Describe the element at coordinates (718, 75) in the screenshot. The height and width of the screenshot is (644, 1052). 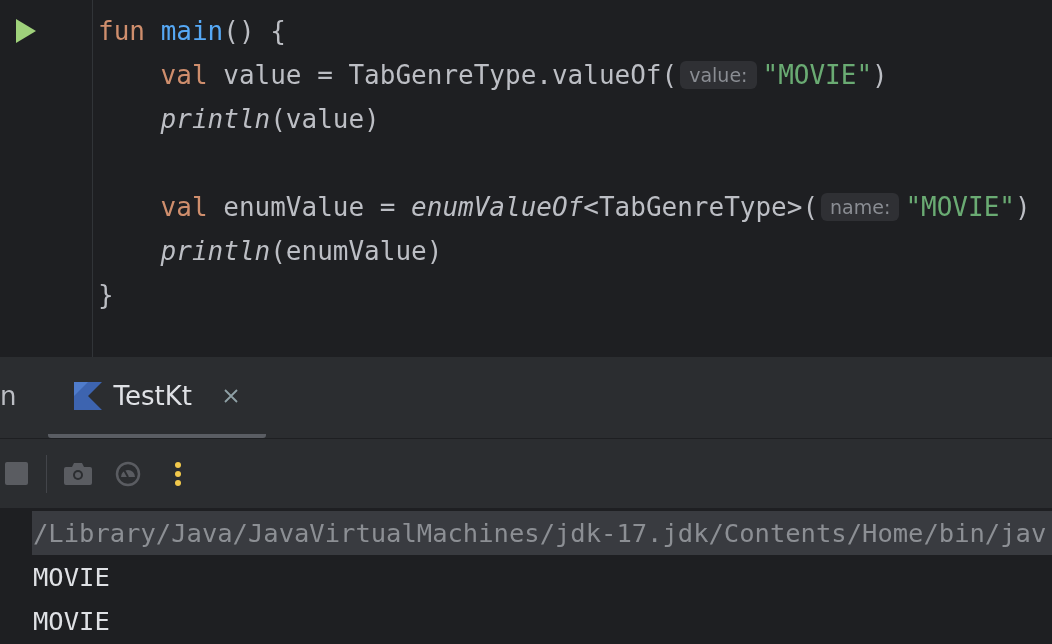
I see `parameter-hint: value:` at that location.